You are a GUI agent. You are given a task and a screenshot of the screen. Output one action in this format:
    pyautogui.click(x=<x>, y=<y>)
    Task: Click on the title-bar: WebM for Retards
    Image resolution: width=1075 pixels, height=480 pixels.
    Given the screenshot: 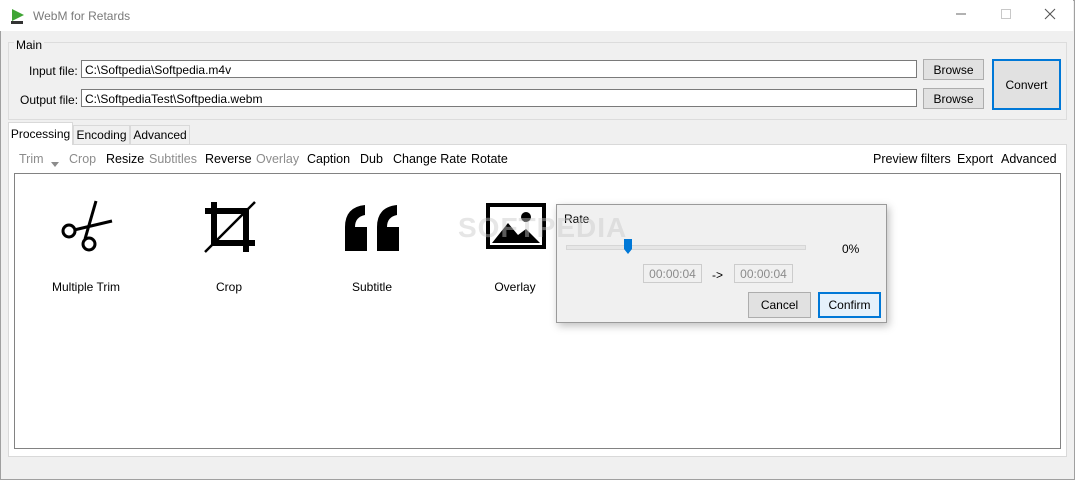 What is the action you would take?
    pyautogui.click(x=536, y=15)
    